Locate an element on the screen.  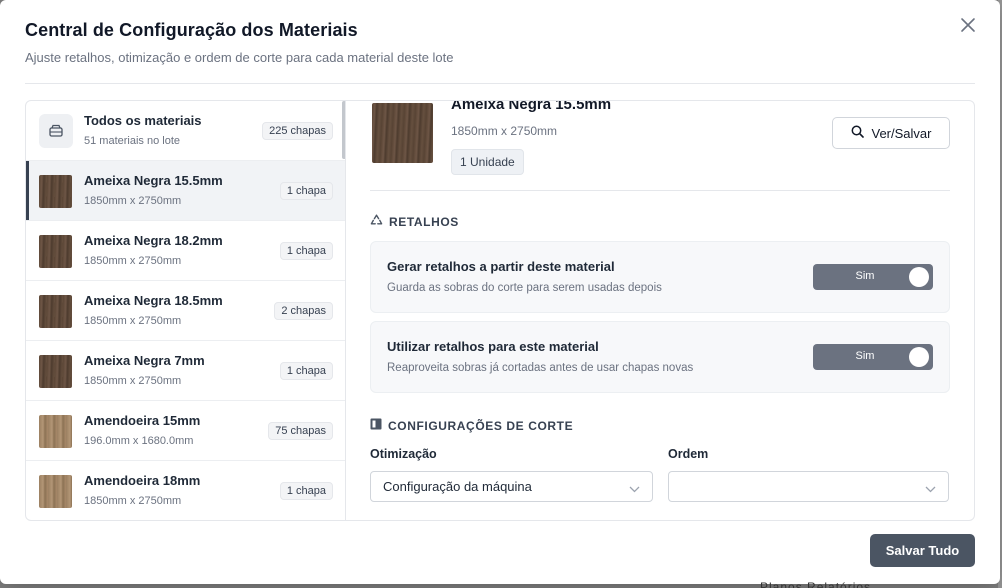
list-item-name: Ameixa Negra 18.2mm is located at coordinates (153, 240).